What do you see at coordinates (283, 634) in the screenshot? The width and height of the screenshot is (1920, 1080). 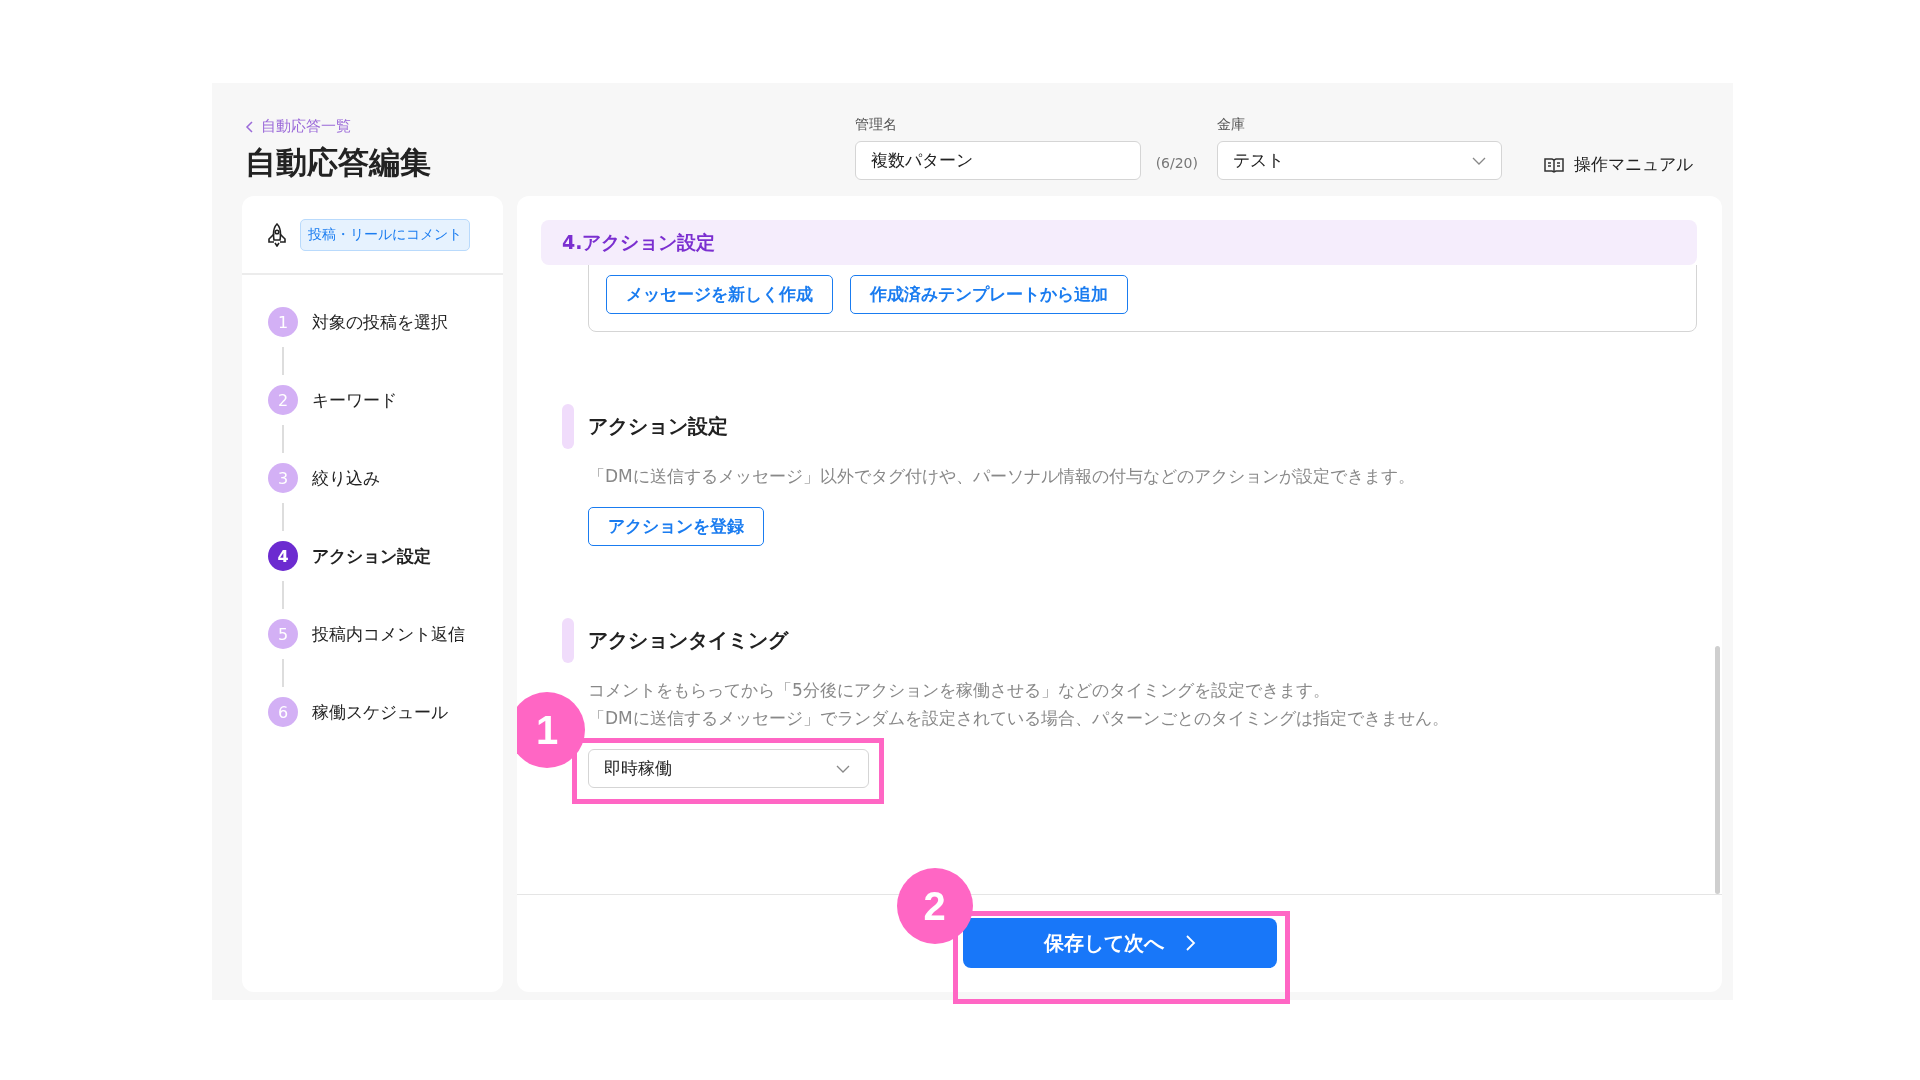 I see `step-number: 5` at bounding box center [283, 634].